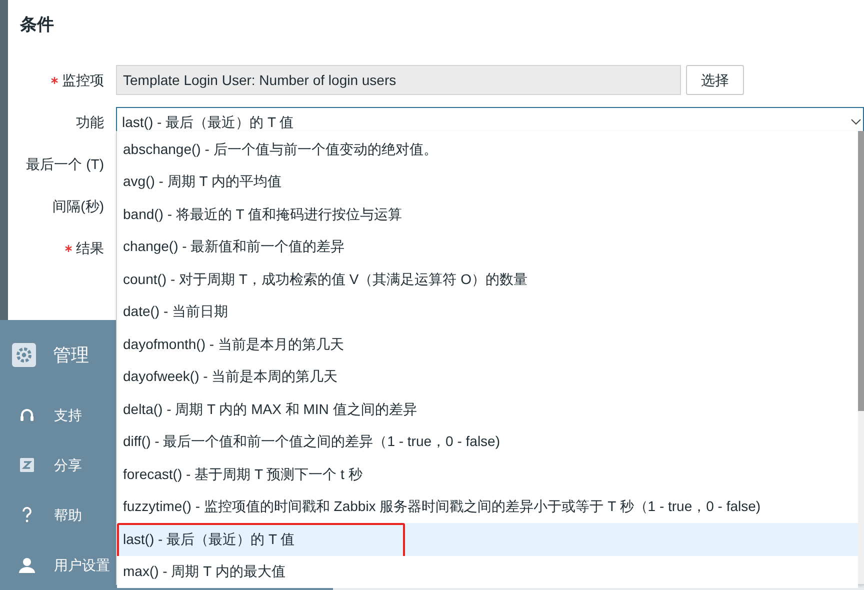 This screenshot has height=590, width=864. I want to click on field-label: 间隔(秒), so click(78, 206).